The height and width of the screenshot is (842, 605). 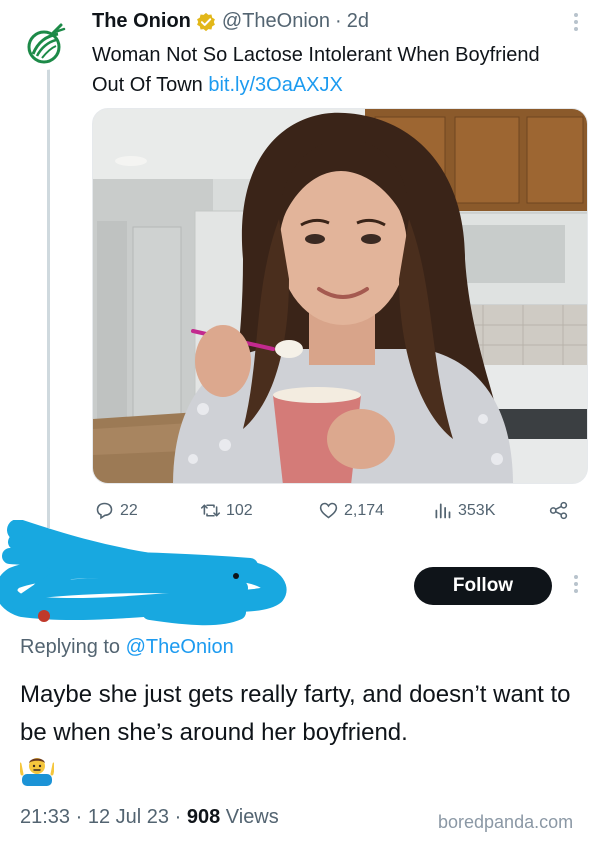 I want to click on watermark-text: boredpanda.com, so click(x=506, y=822).